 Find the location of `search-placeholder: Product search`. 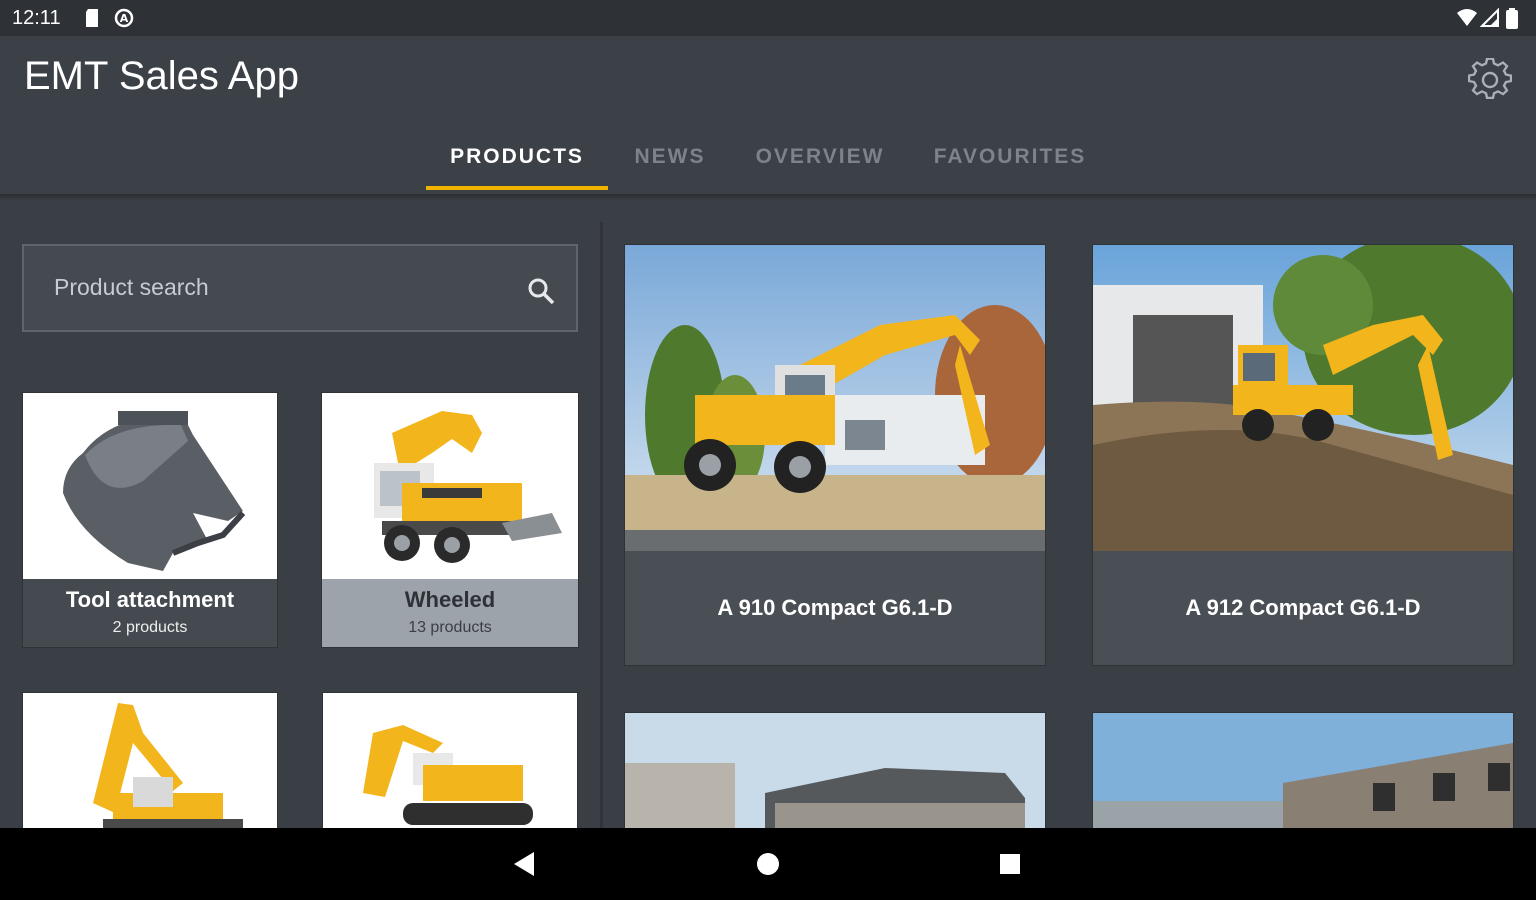

search-placeholder: Product search is located at coordinates (131, 287).